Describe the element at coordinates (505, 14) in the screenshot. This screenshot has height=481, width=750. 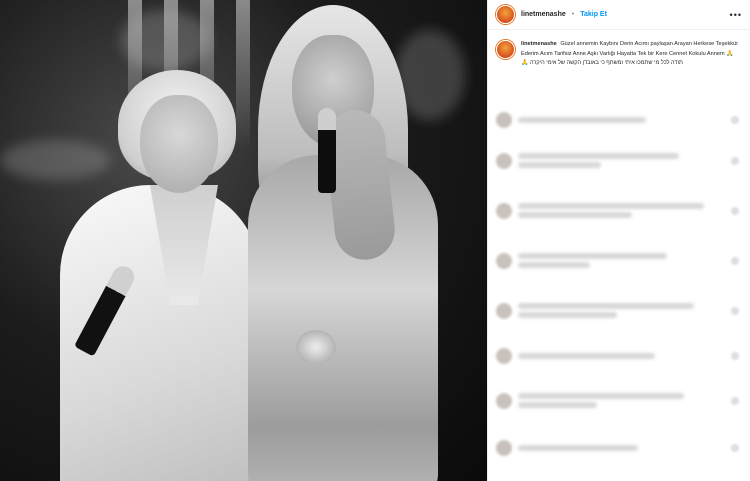
I see `profile-avatar-icon` at that location.